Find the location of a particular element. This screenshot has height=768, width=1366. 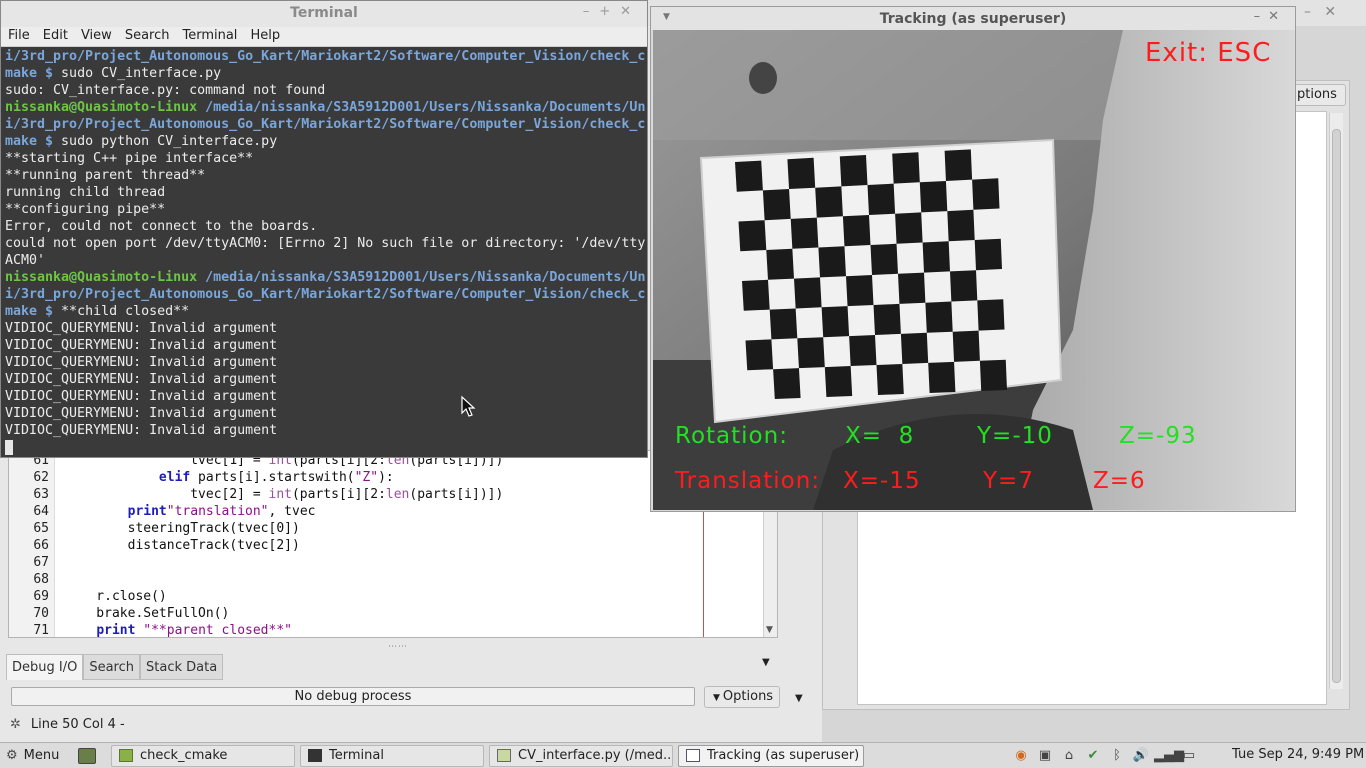

menu-label: Menu is located at coordinates (41, 755).